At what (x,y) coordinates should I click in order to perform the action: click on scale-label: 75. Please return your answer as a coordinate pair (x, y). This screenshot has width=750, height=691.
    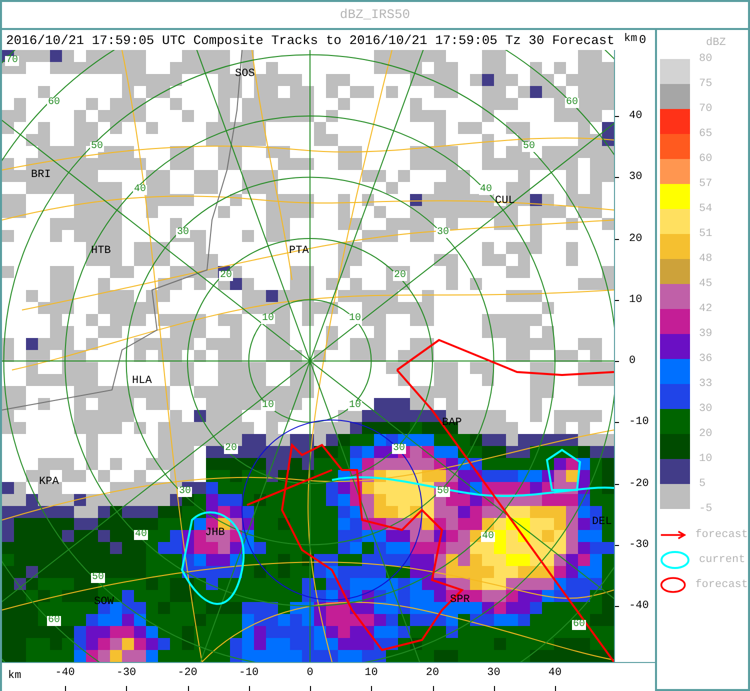
    Looking at the image, I should click on (705, 84).